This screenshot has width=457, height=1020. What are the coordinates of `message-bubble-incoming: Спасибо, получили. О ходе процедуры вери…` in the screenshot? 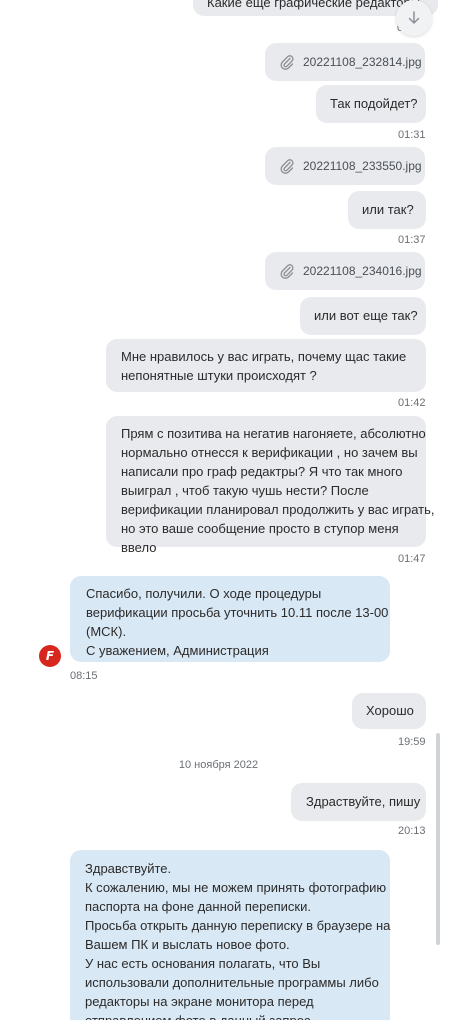 It's located at (230, 619).